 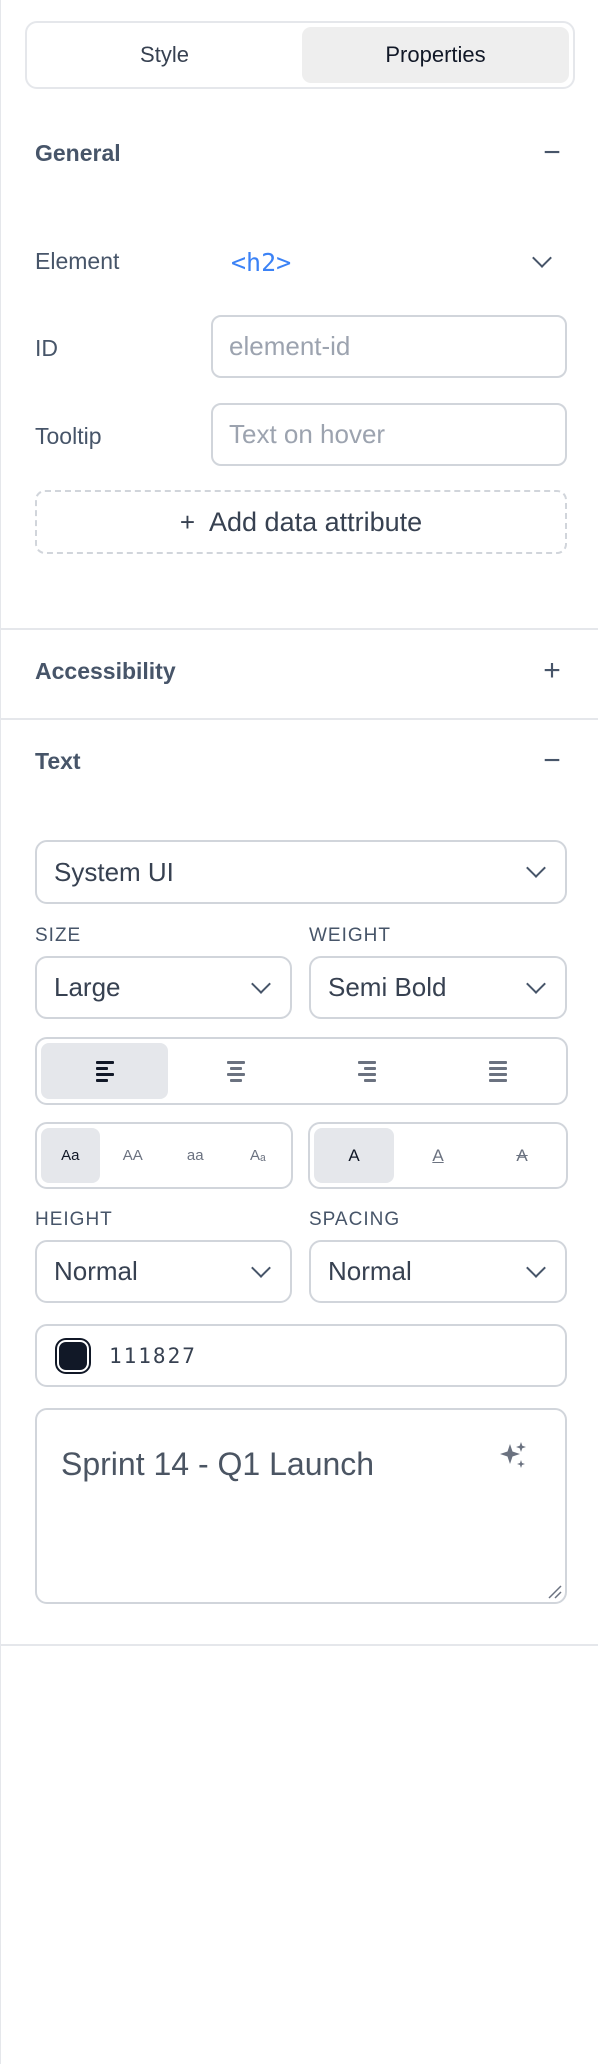 What do you see at coordinates (301, 1355) in the screenshot?
I see `text-color-field: 111827` at bounding box center [301, 1355].